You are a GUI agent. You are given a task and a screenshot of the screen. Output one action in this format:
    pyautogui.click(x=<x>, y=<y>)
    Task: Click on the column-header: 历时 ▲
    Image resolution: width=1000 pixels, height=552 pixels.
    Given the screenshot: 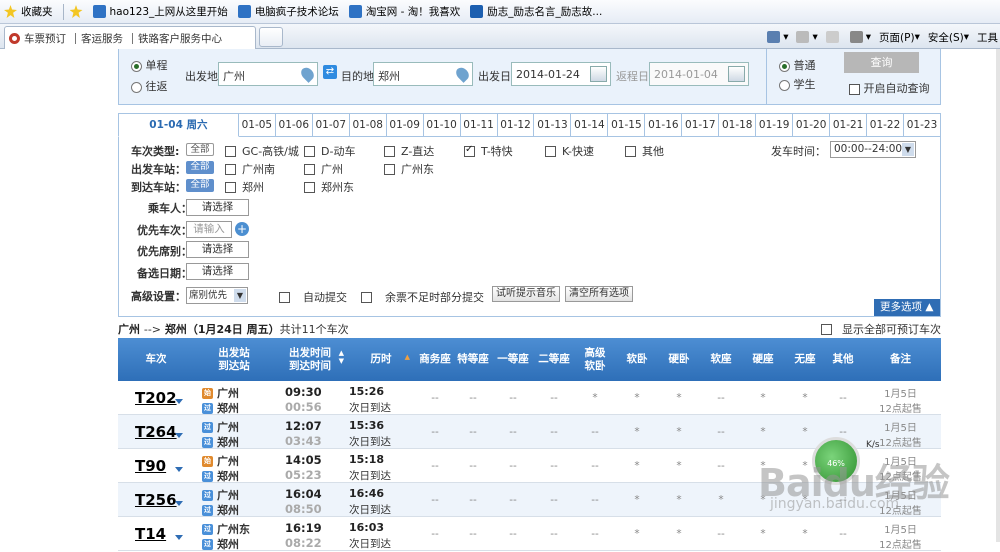 What is the action you would take?
    pyautogui.click(x=381, y=359)
    